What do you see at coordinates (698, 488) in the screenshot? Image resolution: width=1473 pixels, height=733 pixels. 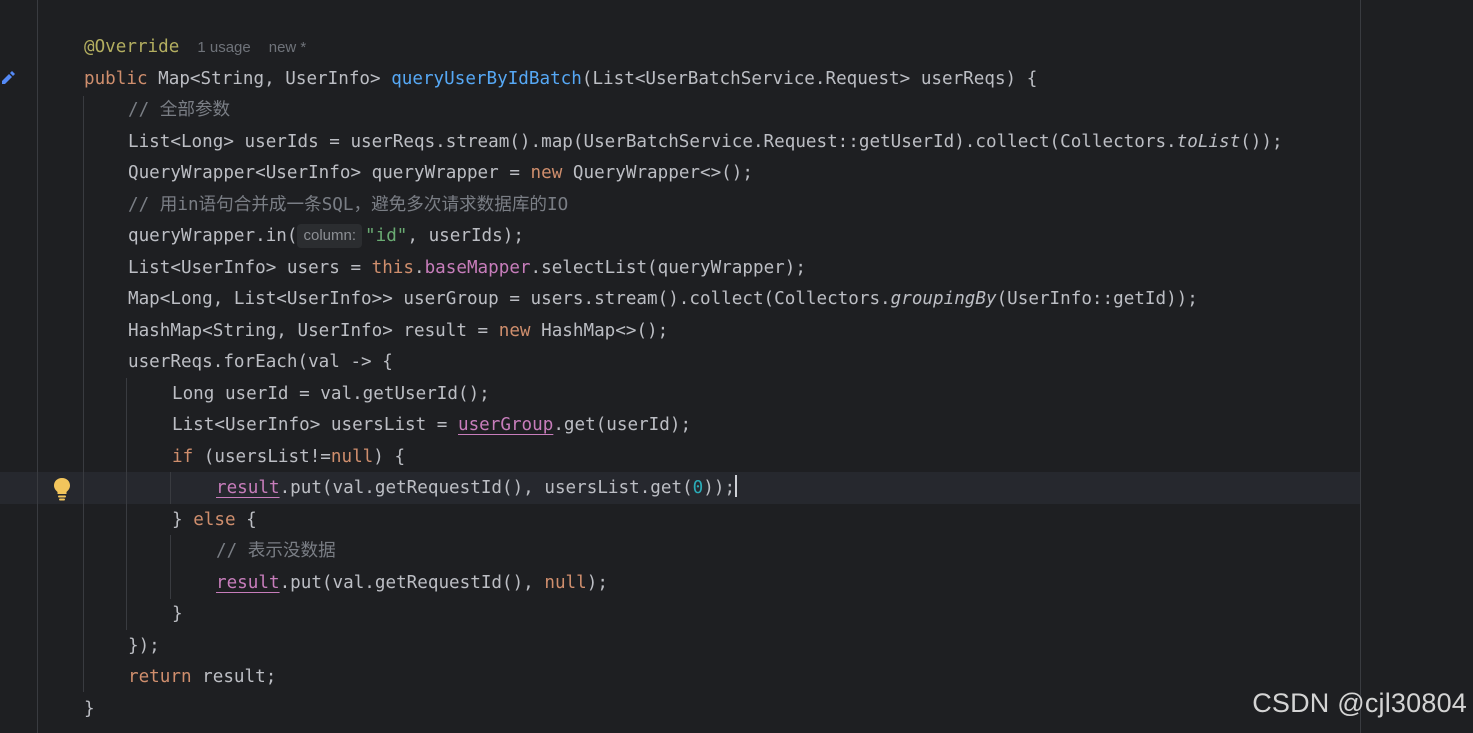 I see `number-literal: 0` at bounding box center [698, 488].